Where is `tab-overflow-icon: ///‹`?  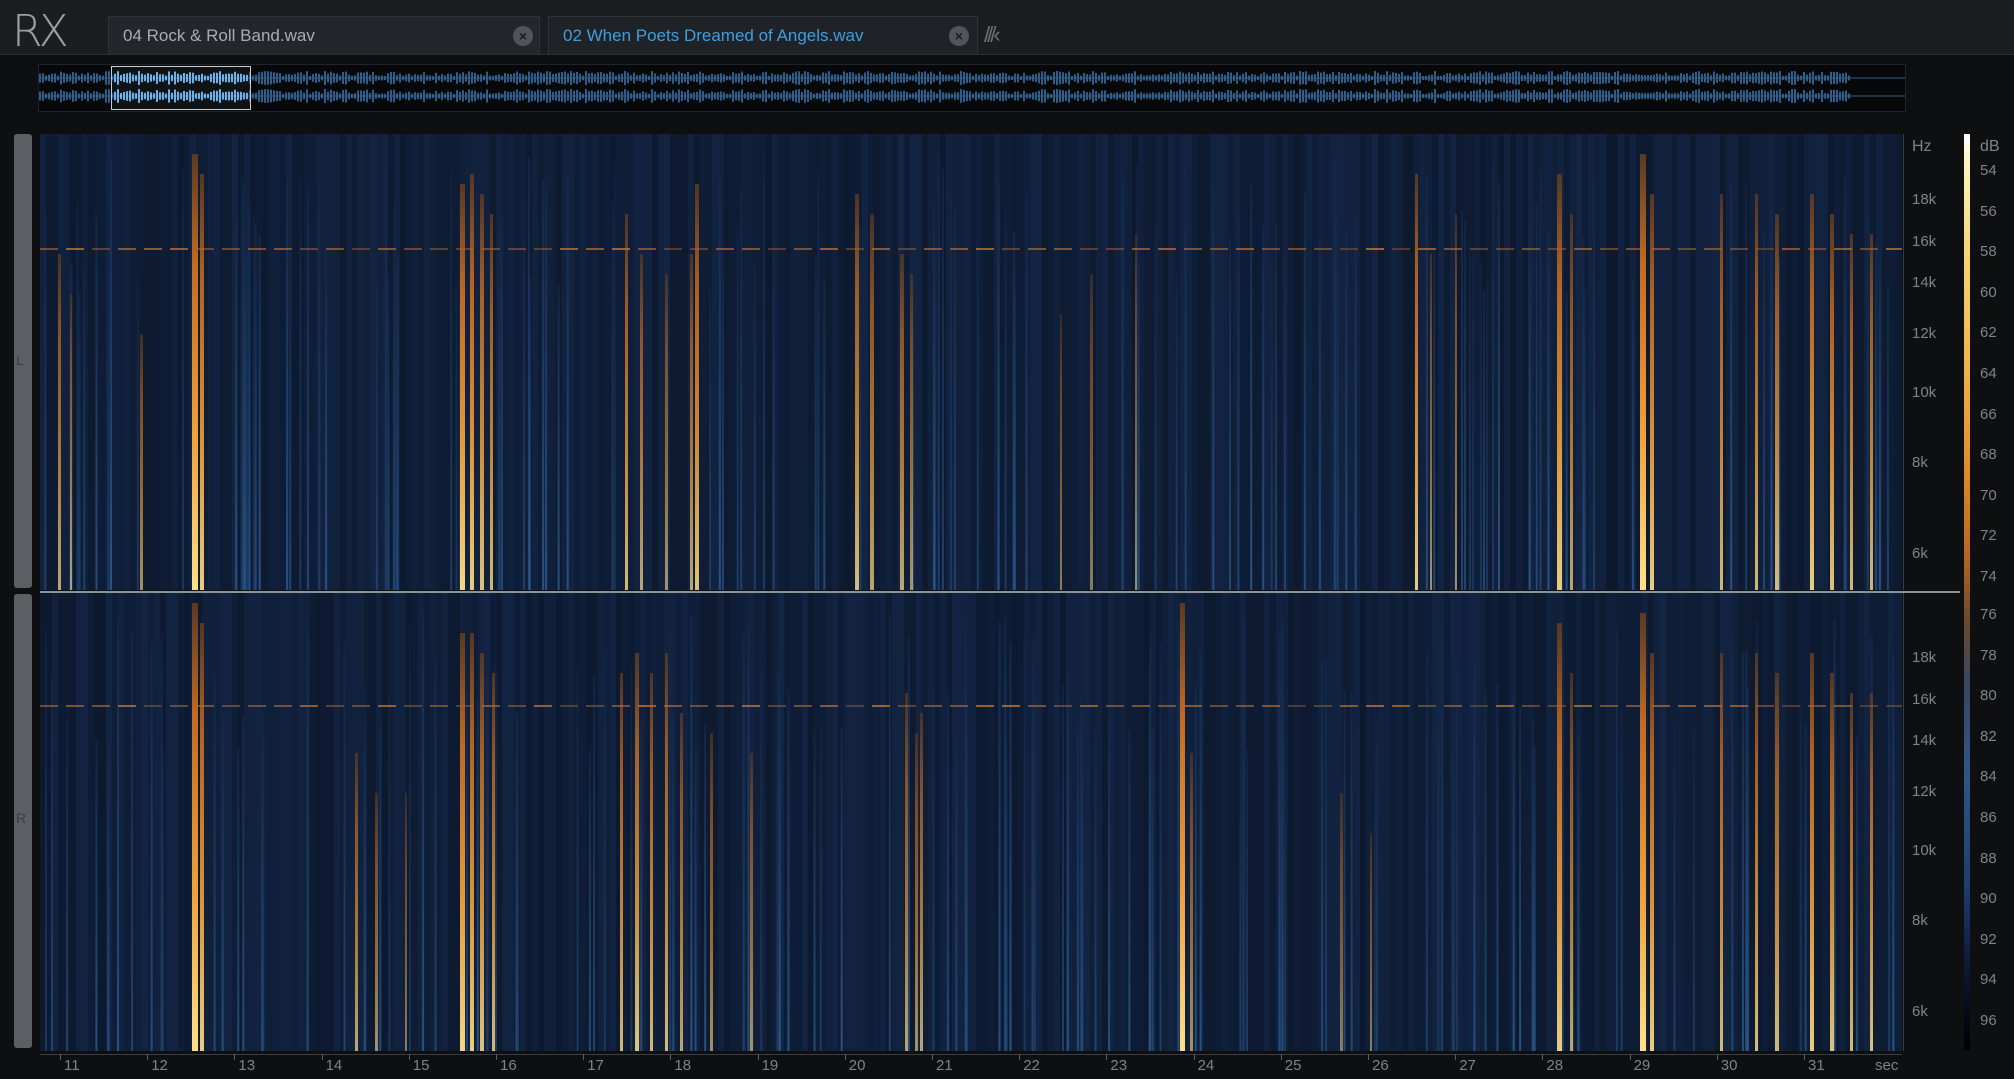 tab-overflow-icon: ///‹ is located at coordinates (992, 35).